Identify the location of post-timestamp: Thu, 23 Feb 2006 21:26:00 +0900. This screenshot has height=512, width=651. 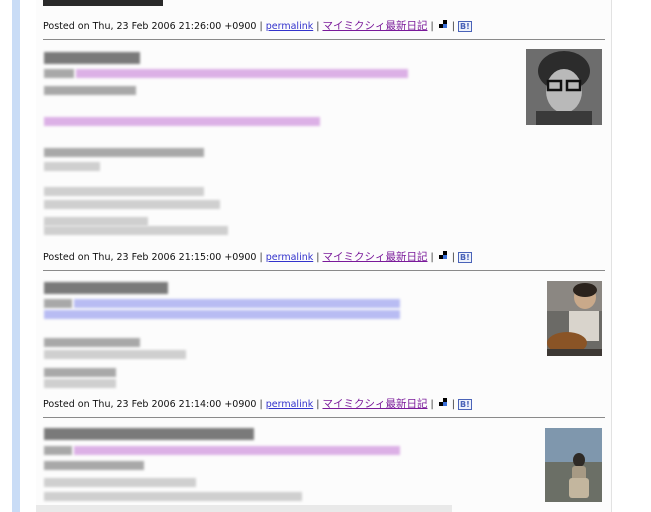
(174, 26).